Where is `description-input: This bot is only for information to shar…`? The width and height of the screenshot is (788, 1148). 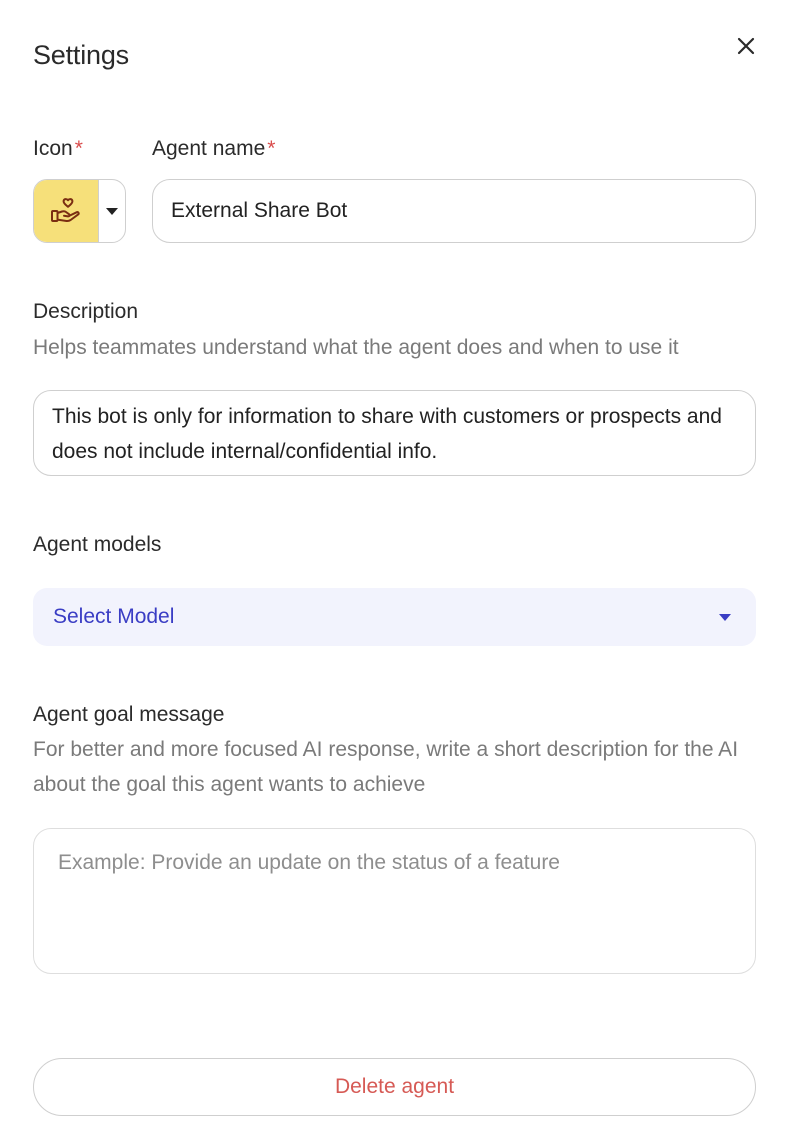 description-input: This bot is only for information to shar… is located at coordinates (394, 433).